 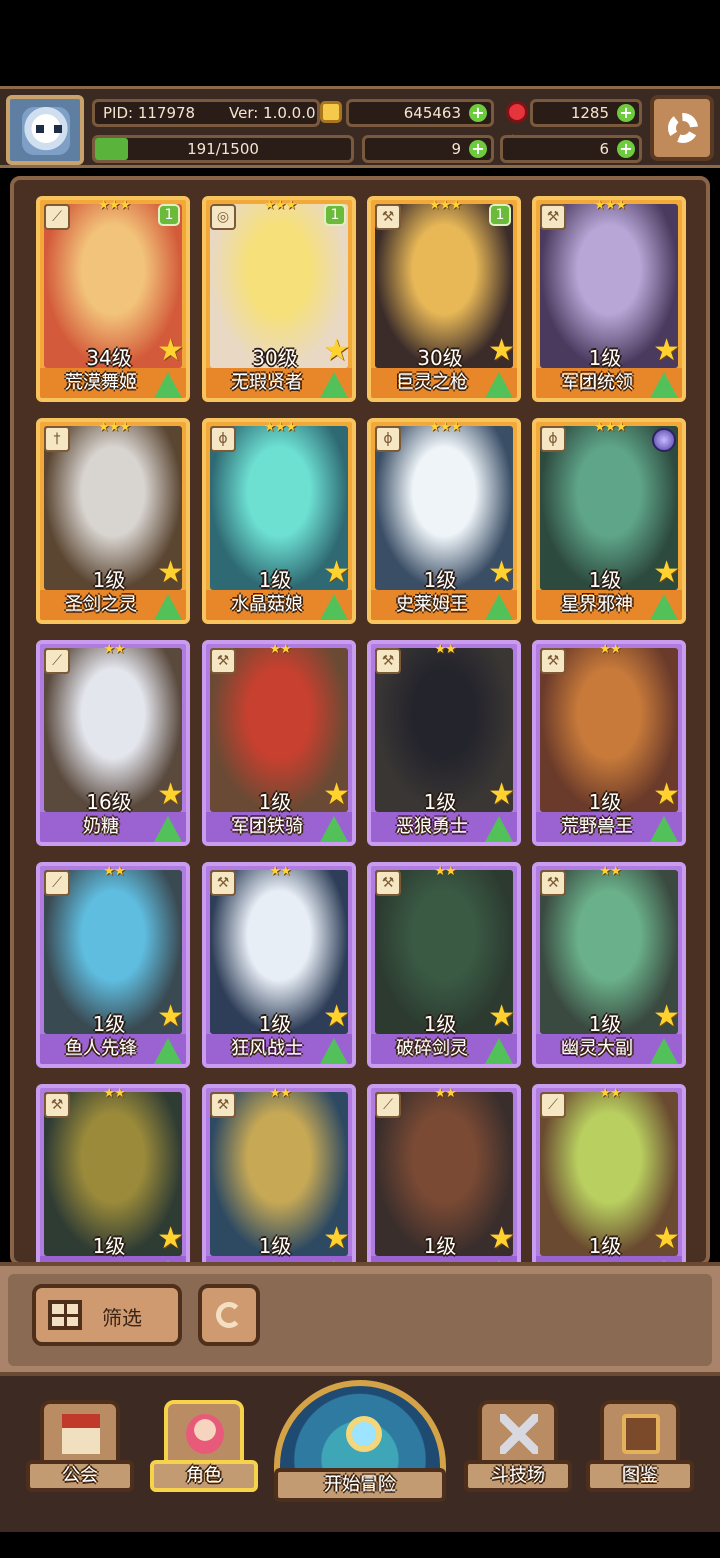 What do you see at coordinates (360, 1485) in the screenshot?
I see `nav-adventure-label: 开始冒险` at bounding box center [360, 1485].